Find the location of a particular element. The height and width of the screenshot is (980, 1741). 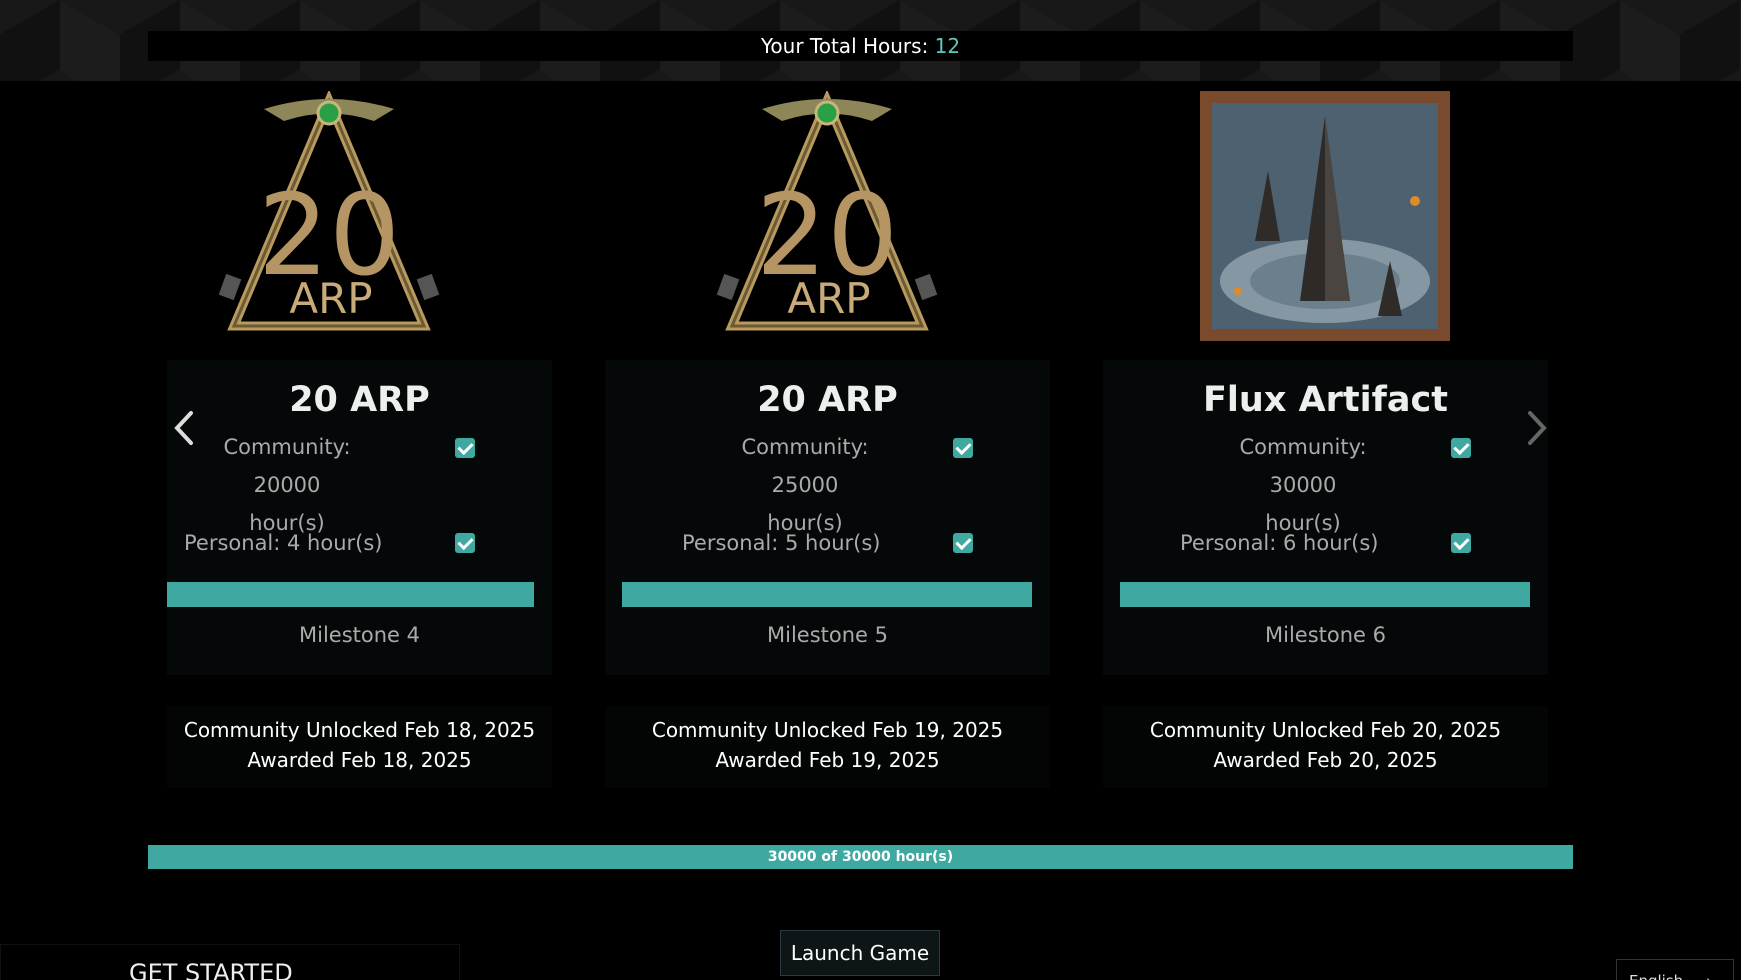

personal-requirement: Personal: 5 hour(s) is located at coordinates (781, 543).